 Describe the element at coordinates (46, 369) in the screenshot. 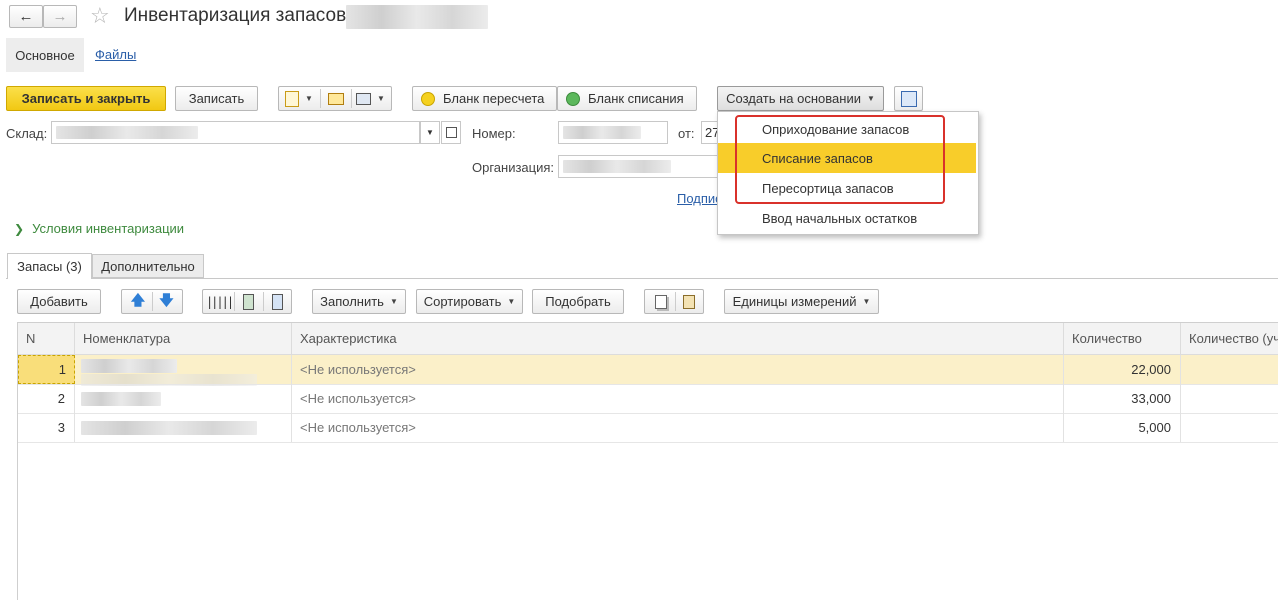

I see `row-number-cell: 1` at that location.